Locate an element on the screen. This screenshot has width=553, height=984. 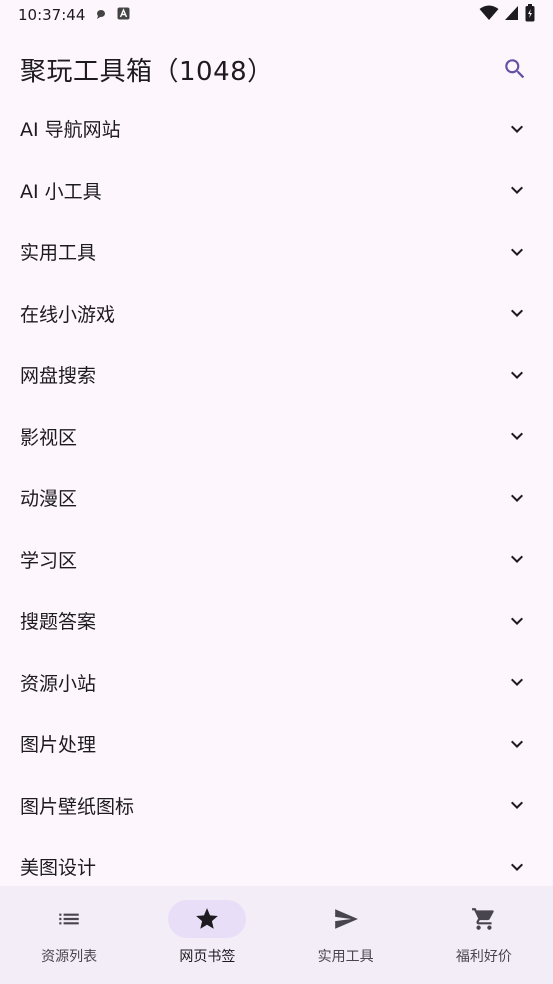
page-title: 聚玩工具箱（1048） is located at coordinates (147, 71).